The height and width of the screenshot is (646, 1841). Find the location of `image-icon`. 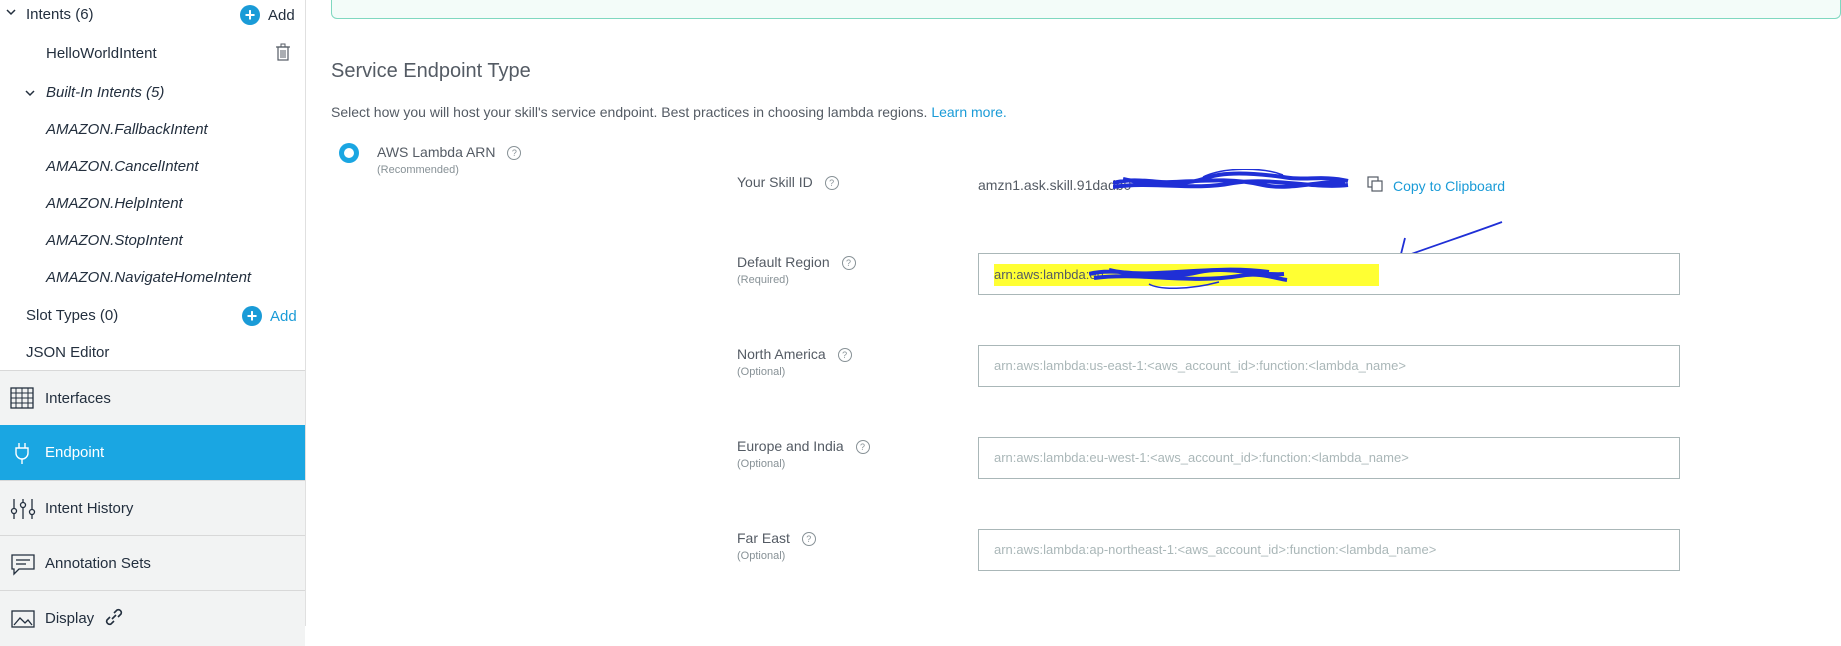

image-icon is located at coordinates (23, 619).